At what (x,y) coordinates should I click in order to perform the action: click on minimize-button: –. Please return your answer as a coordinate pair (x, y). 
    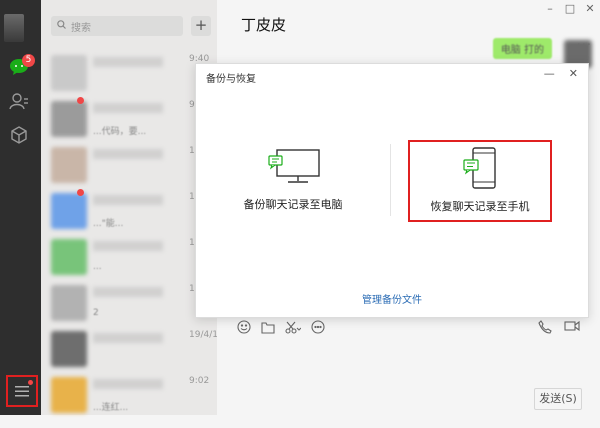
    Looking at the image, I should click on (550, 9).